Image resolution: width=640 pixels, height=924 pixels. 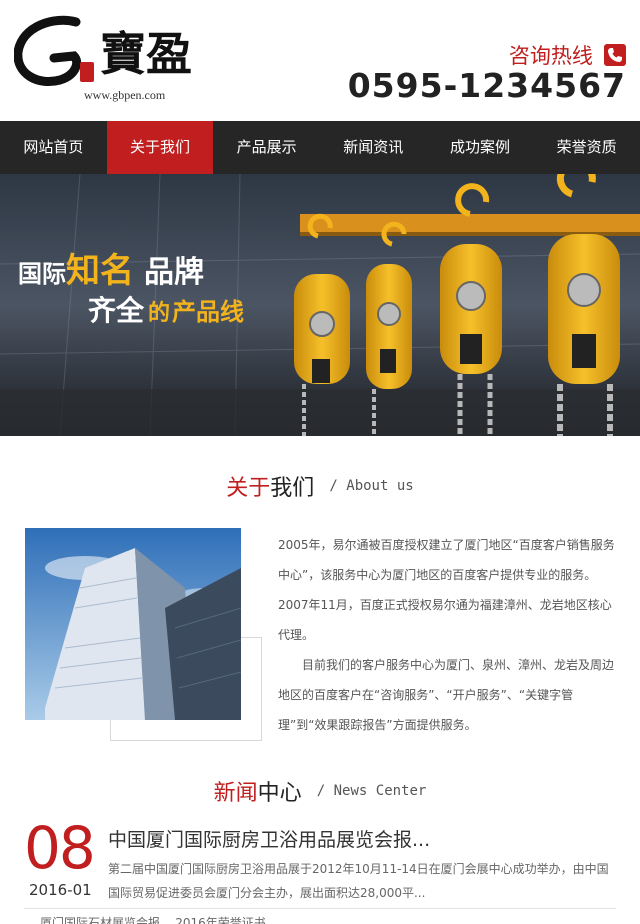 What do you see at coordinates (116, 310) in the screenshot?
I see `banner-line2-a: 齐全` at bounding box center [116, 310].